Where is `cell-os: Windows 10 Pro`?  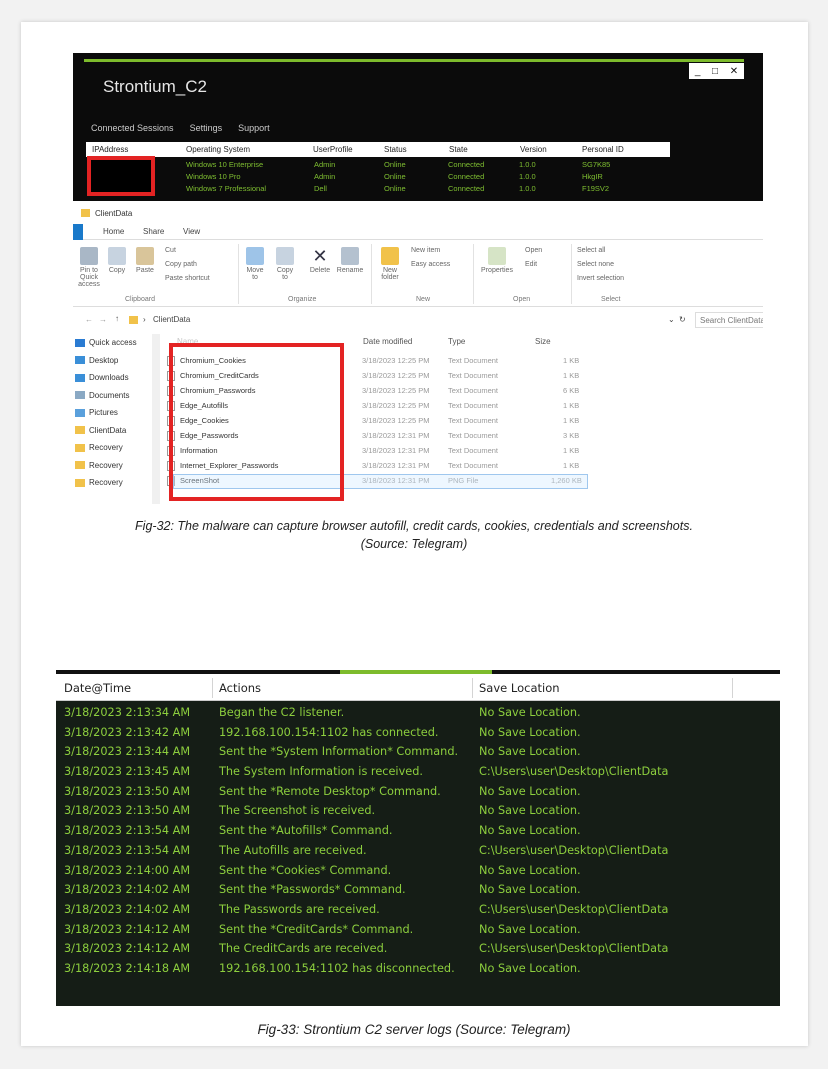 cell-os: Windows 10 Pro is located at coordinates (213, 176).